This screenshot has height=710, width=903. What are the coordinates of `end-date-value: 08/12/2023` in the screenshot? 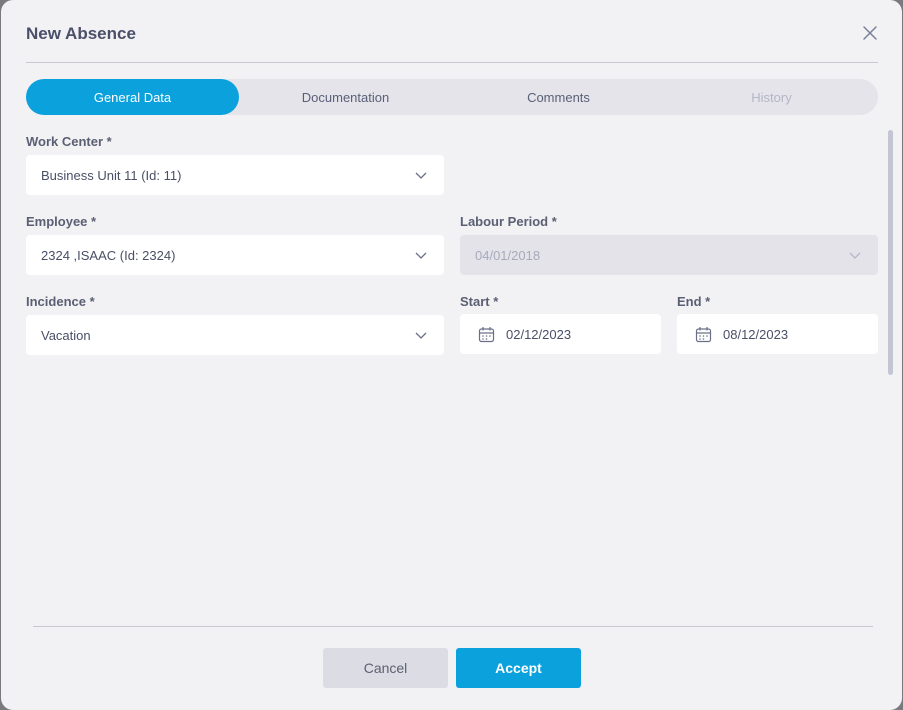 It's located at (756, 334).